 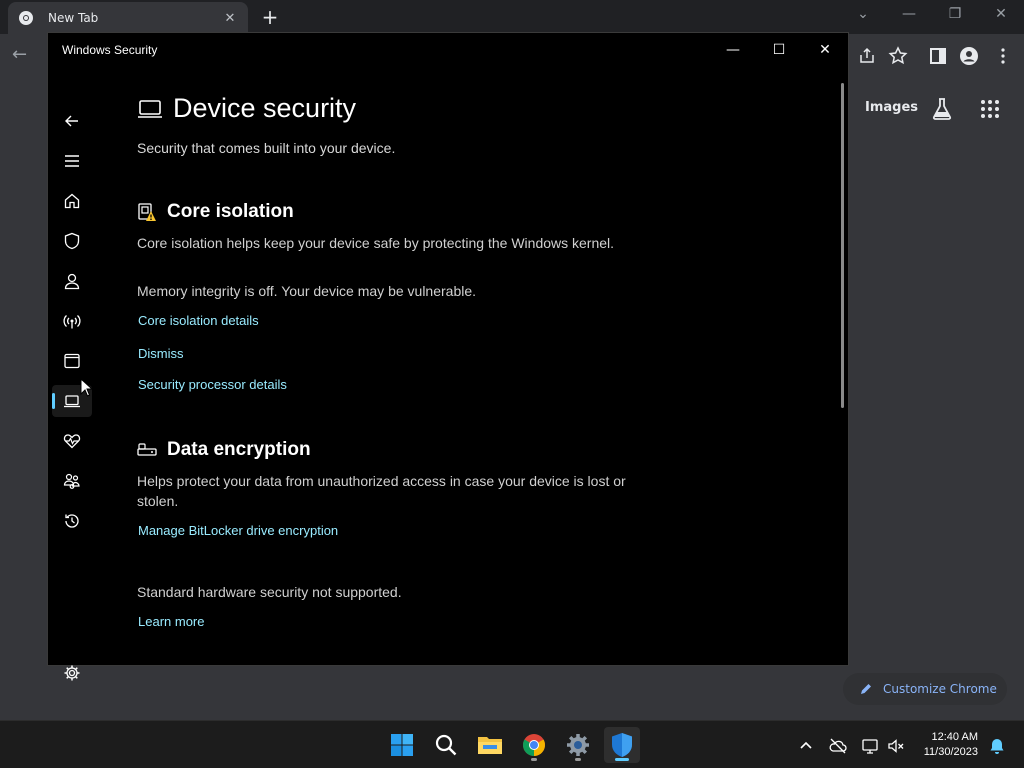 I want to click on notification-bell-icon, so click(x=997, y=746).